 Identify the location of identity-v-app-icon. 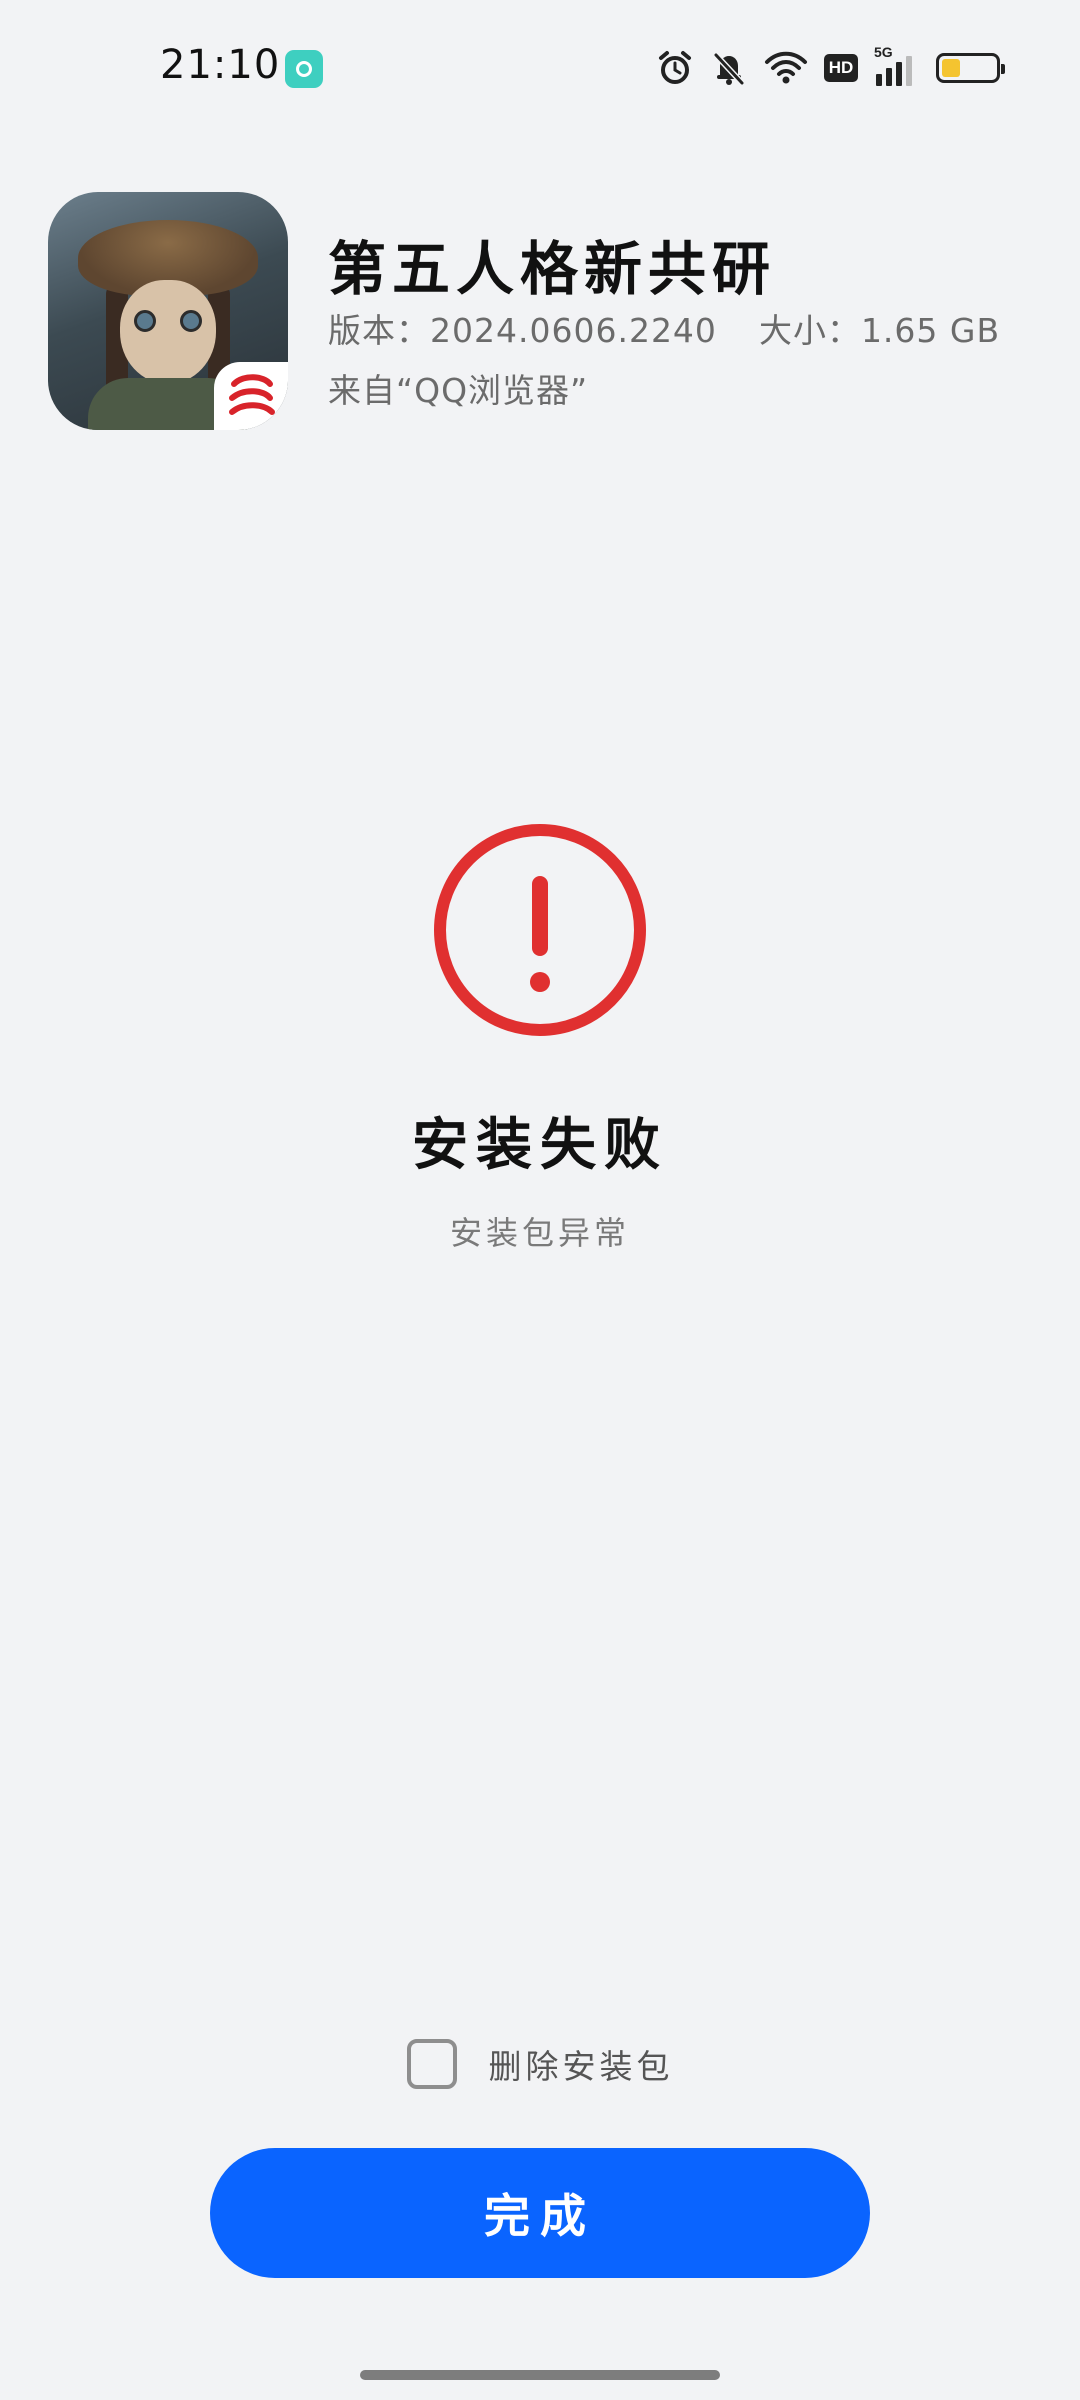
(168, 311).